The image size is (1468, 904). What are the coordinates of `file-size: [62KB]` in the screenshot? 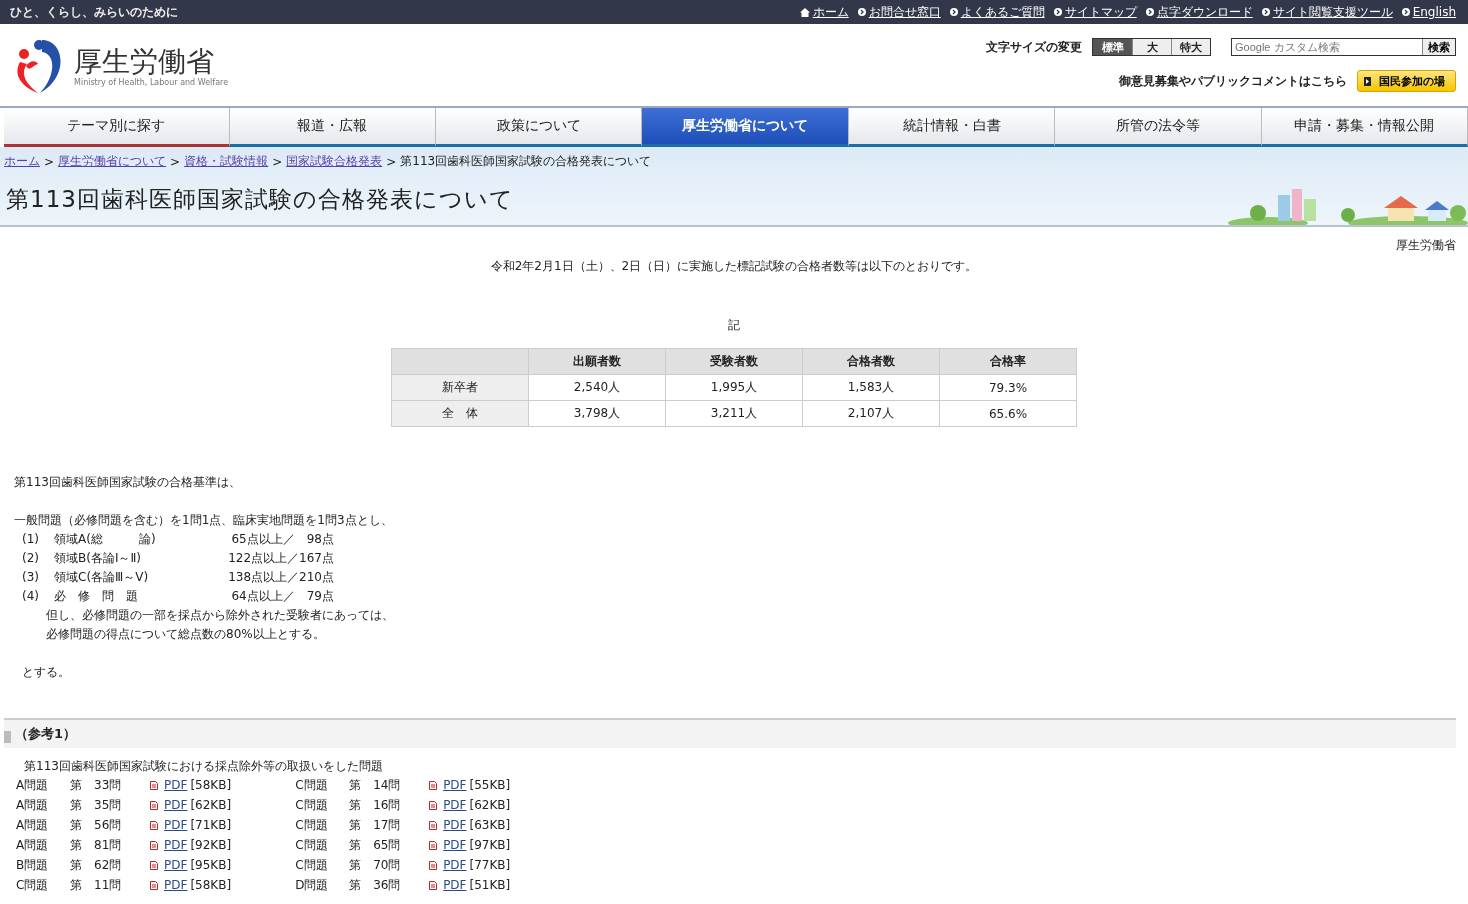 It's located at (211, 805).